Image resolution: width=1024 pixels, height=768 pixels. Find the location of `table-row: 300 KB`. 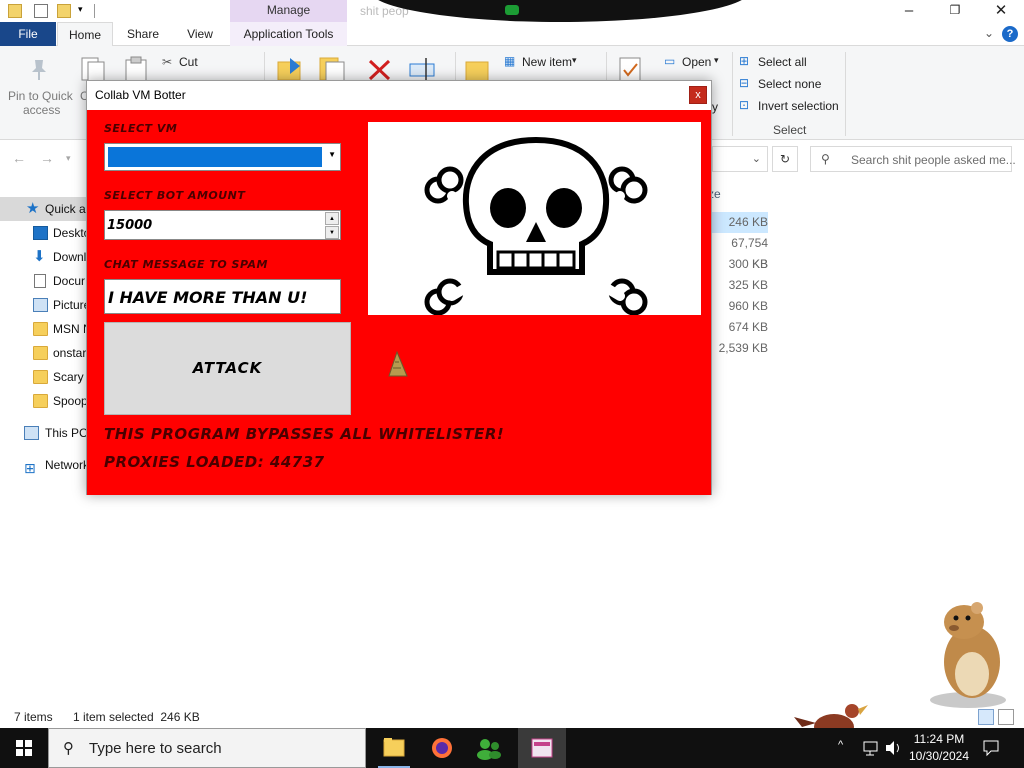

table-row: 300 KB is located at coordinates (740, 264).